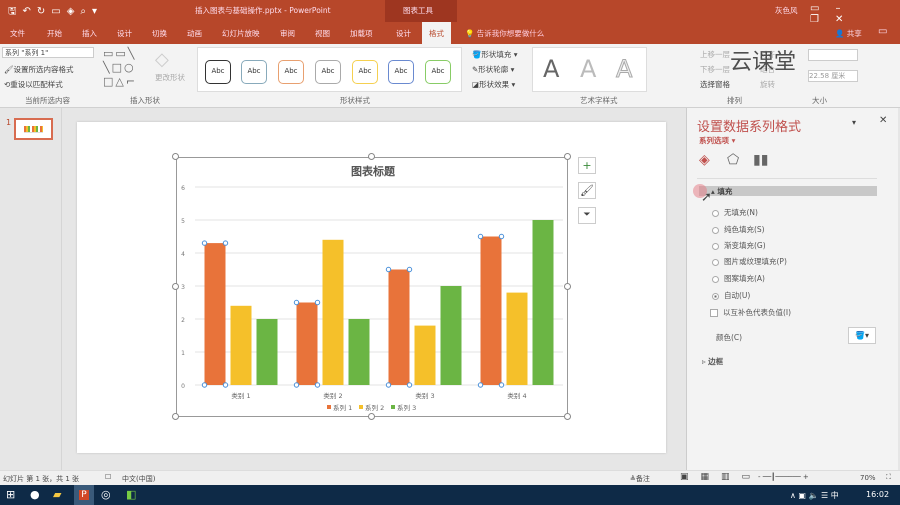 The height and width of the screenshot is (505, 900). I want to click on ime-indicator: 中, so click(835, 495).